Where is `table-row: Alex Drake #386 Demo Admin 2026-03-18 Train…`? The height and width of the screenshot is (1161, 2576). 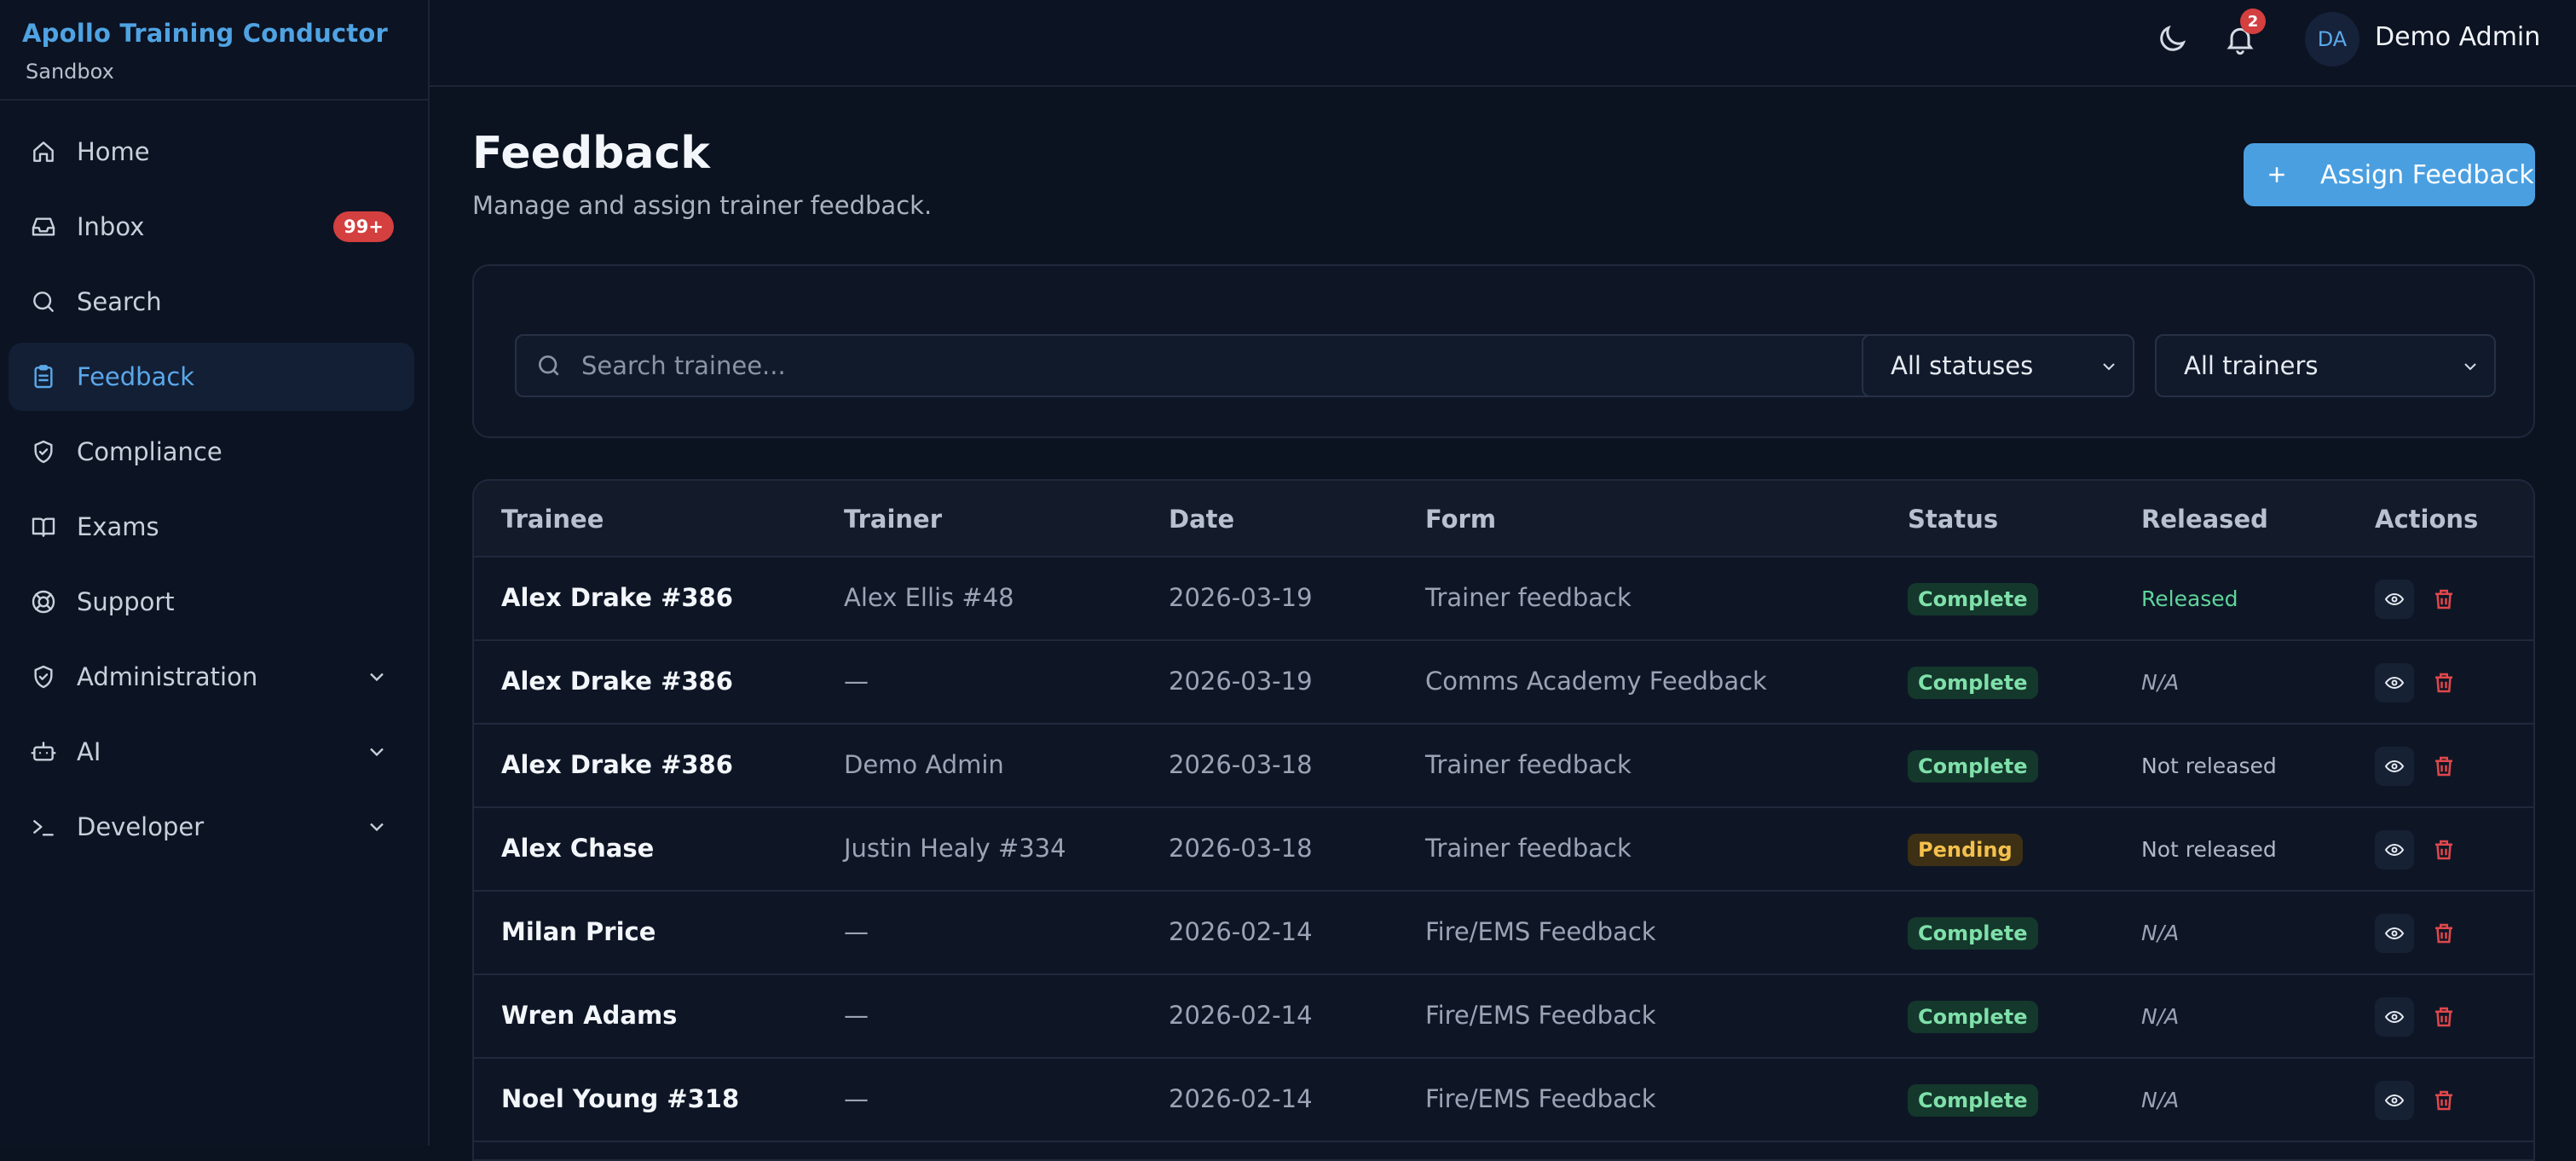
table-row: Alex Drake #386 Demo Admin 2026-03-18 Train… is located at coordinates (1503, 766).